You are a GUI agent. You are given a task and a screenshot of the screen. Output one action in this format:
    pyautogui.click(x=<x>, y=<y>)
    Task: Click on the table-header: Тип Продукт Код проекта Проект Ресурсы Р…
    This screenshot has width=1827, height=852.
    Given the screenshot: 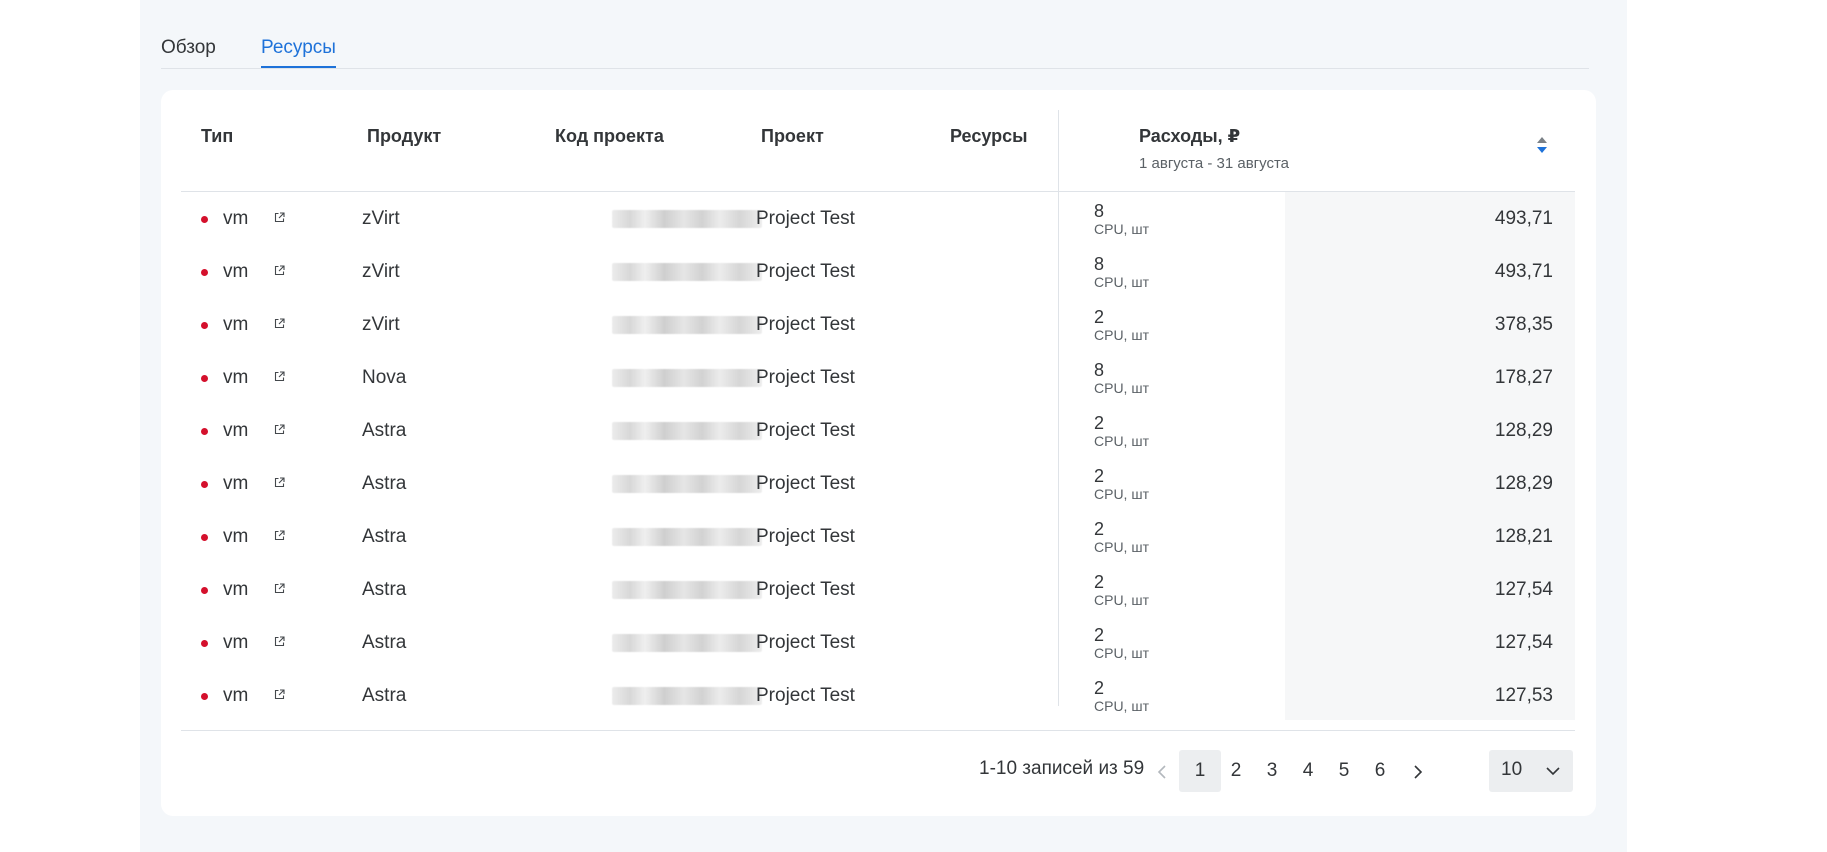 What is the action you would take?
    pyautogui.click(x=878, y=151)
    